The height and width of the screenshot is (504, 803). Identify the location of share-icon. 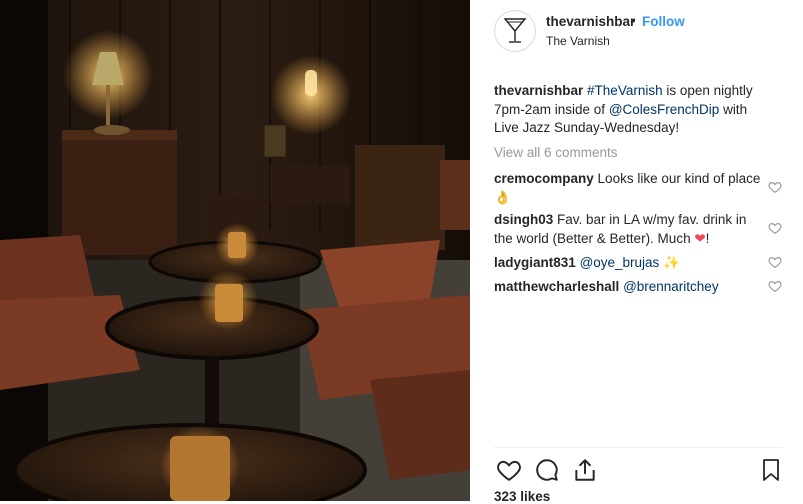
(585, 470).